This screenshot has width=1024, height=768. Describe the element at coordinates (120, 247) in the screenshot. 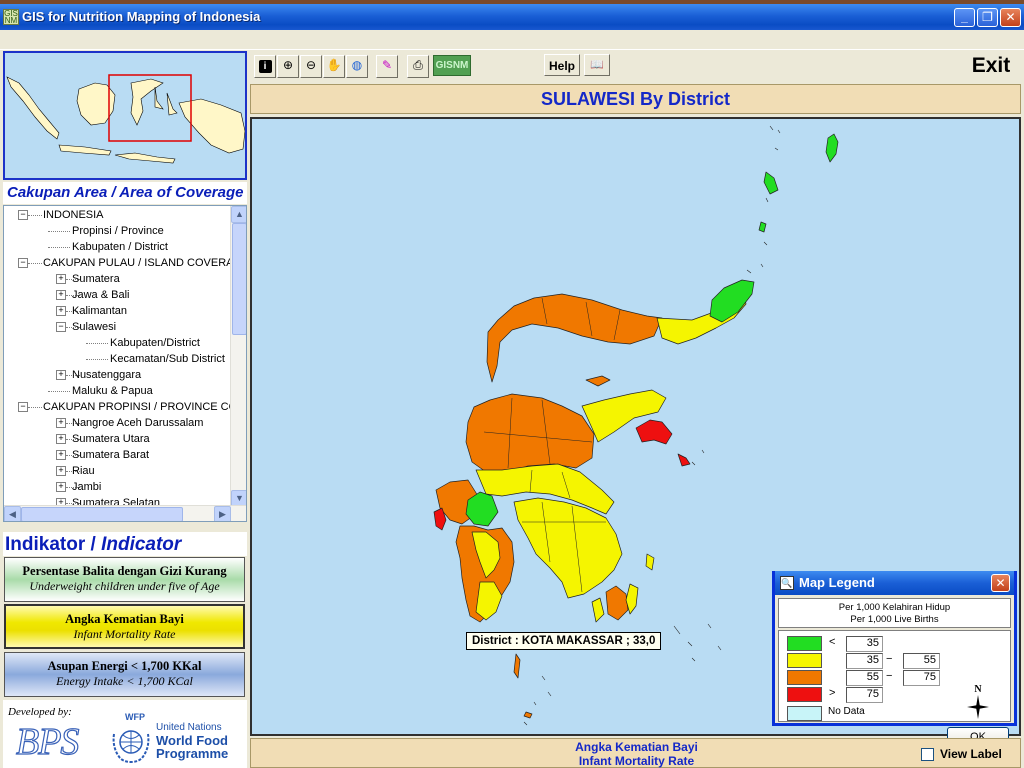

I see `tree-item-label: Kabupaten / District` at that location.